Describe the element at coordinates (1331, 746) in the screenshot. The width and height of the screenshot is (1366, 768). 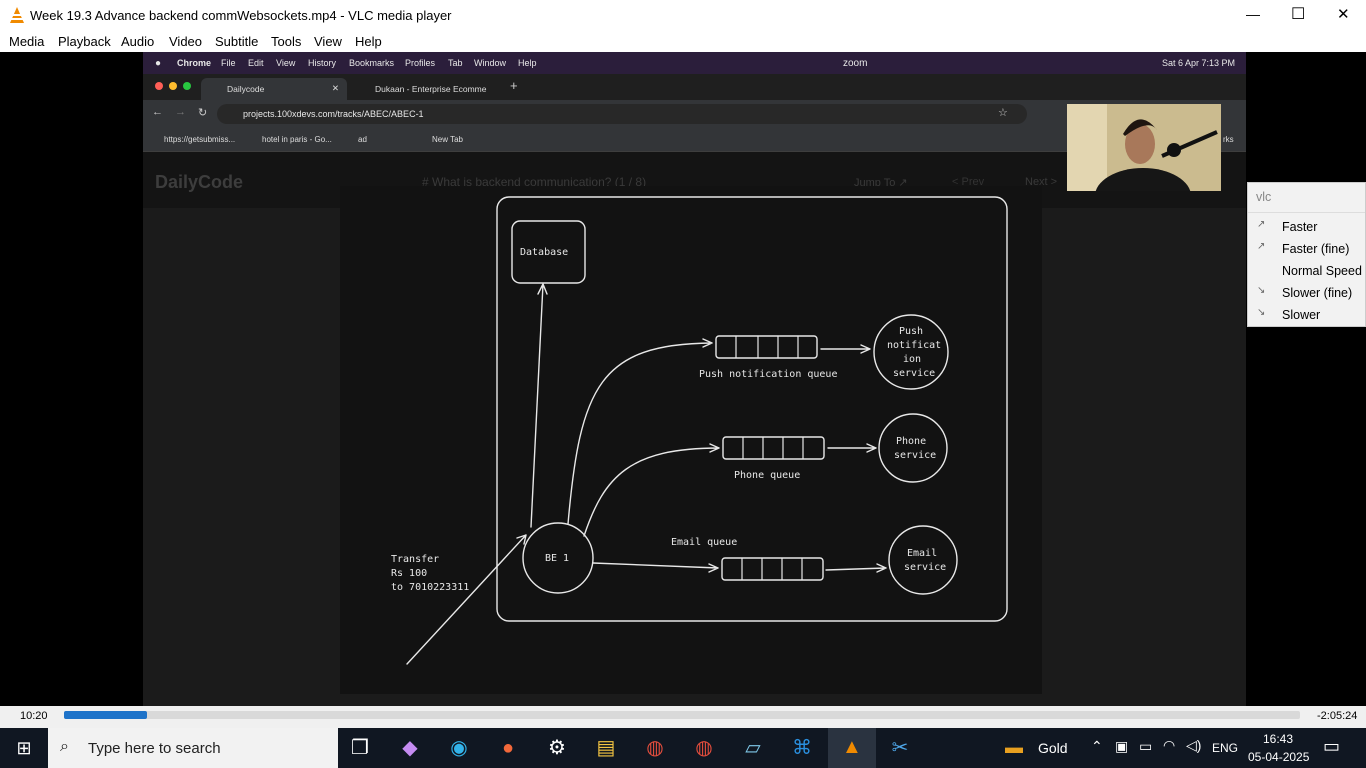
I see `notification-icon: ▭` at that location.